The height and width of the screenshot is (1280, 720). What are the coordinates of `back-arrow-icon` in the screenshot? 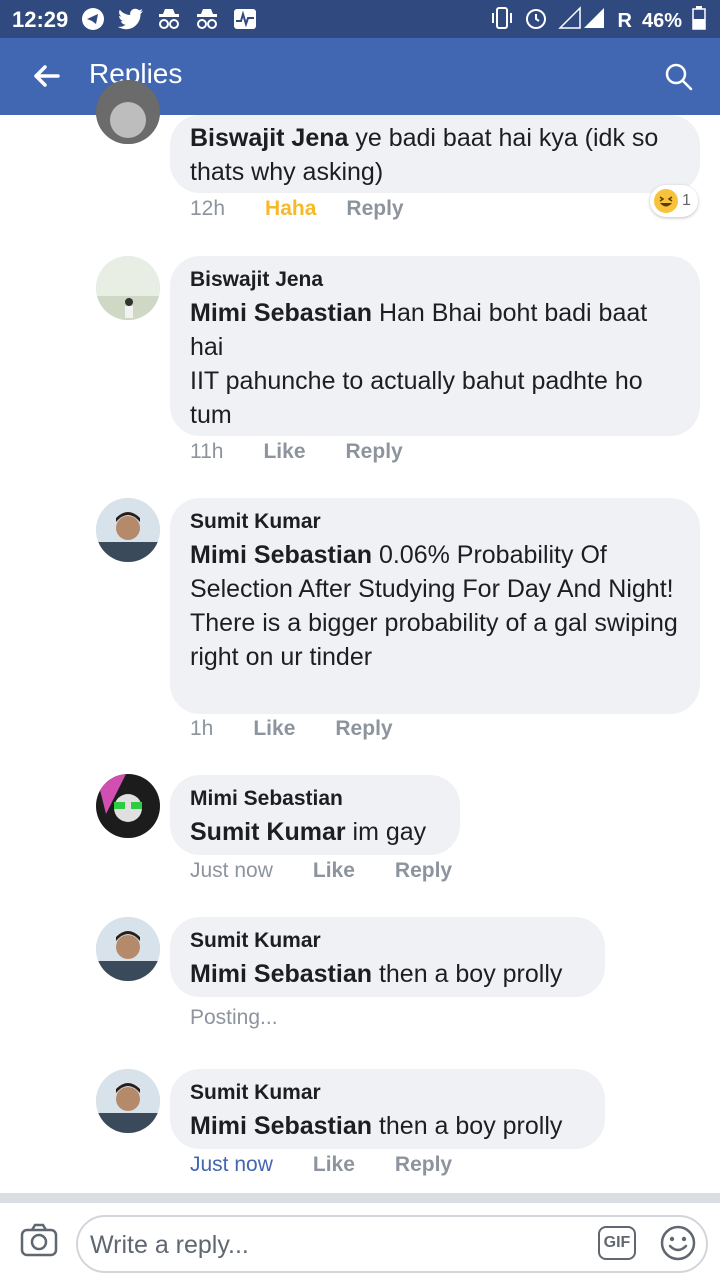 It's located at (46, 76).